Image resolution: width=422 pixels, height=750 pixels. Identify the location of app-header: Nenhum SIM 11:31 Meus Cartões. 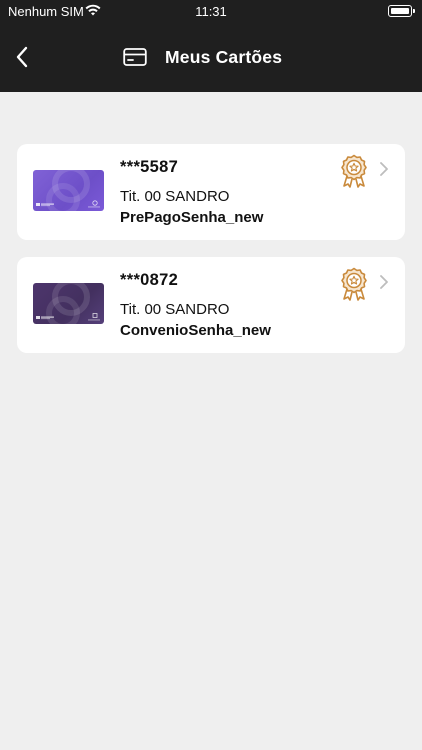
(211, 46).